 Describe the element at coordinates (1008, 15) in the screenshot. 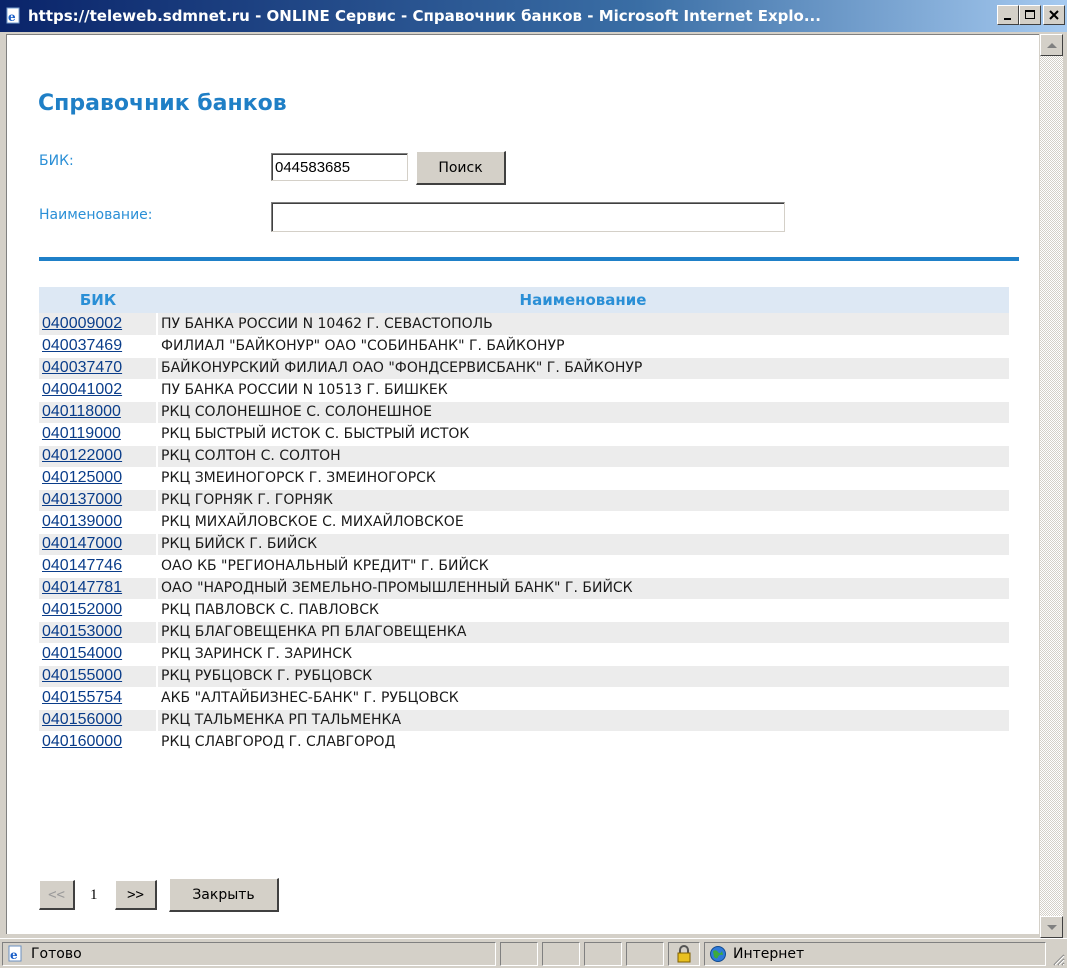

I see `minimize-button` at that location.